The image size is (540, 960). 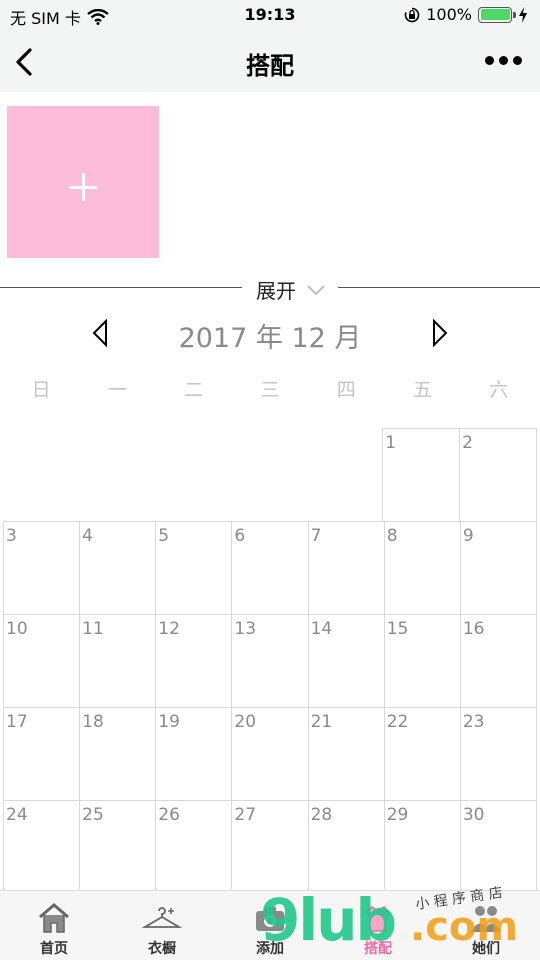 What do you see at coordinates (421, 567) in the screenshot?
I see `calendar-day-cell: 8` at bounding box center [421, 567].